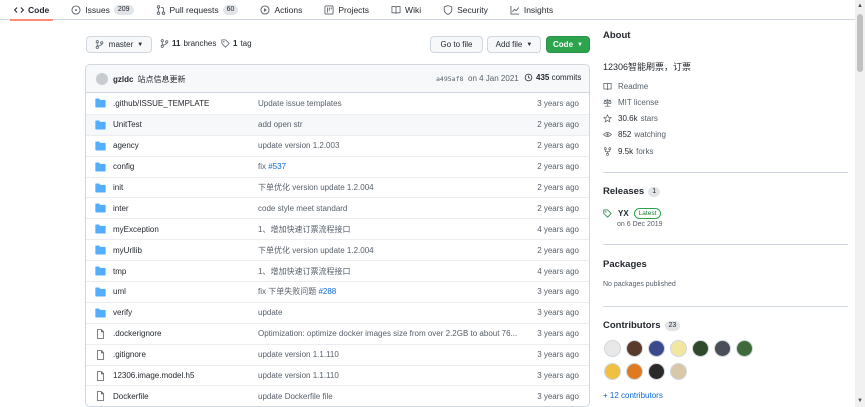  Describe the element at coordinates (119, 271) in the screenshot. I see `file-name: tmp` at that location.